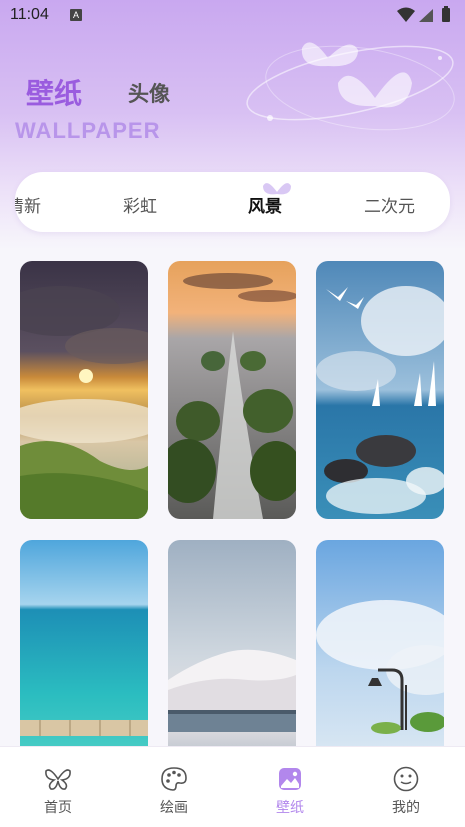 This screenshot has width=465, height=827. Describe the element at coordinates (54, 92) in the screenshot. I see `tab-wallpaper: 壁纸` at that location.